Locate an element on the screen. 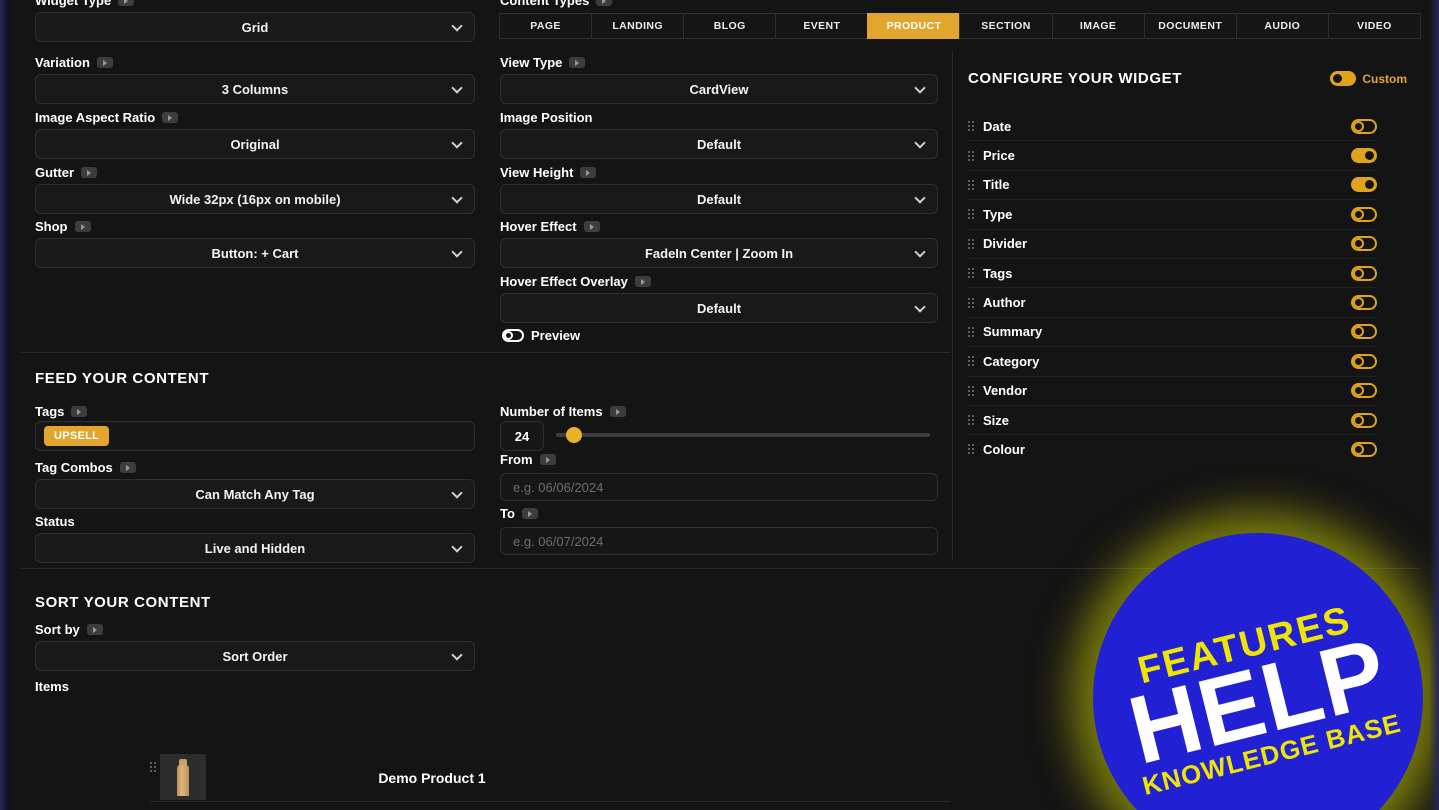 This screenshot has width=1439, height=810. toggle-size is located at coordinates (1364, 420).